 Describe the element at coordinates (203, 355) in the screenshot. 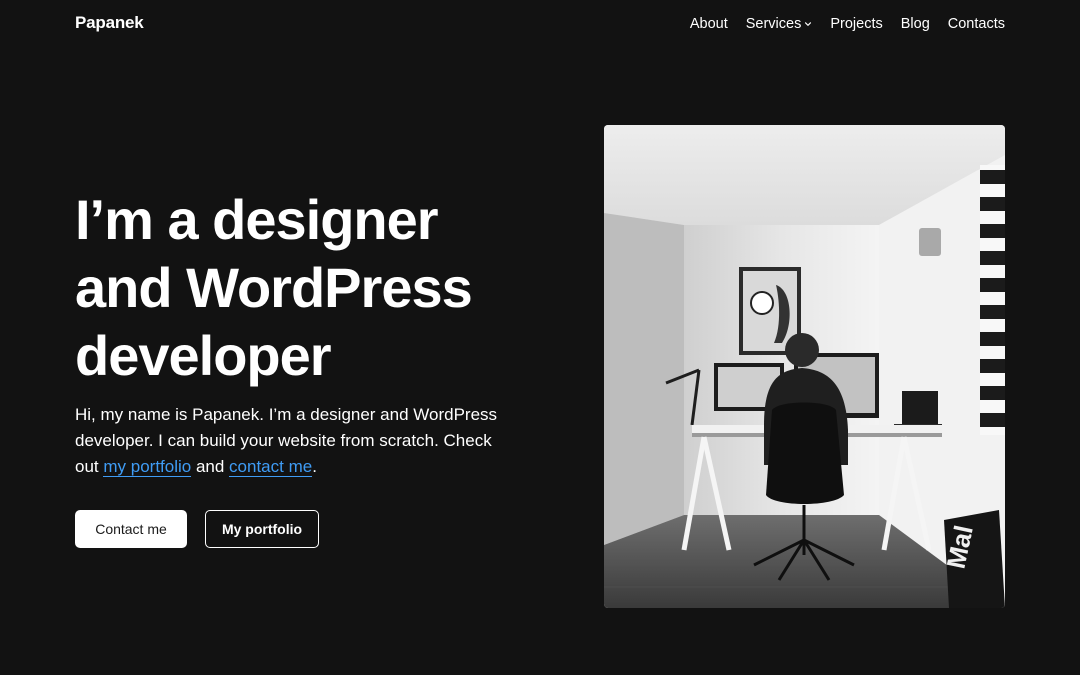

I see `hero-title-line: developer` at that location.